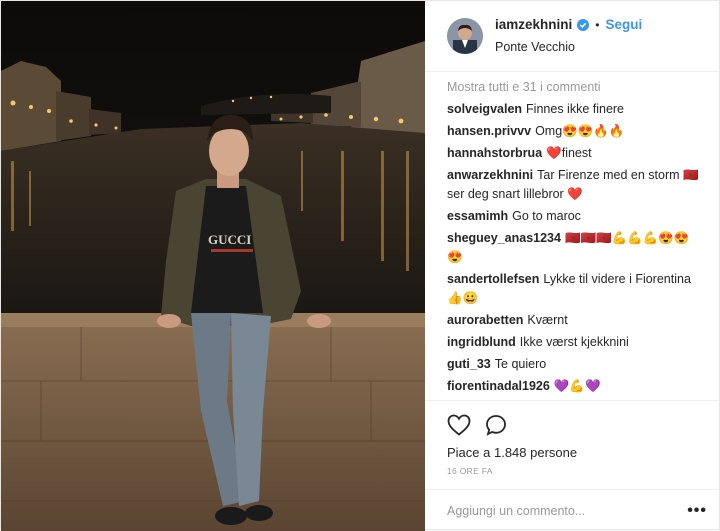 The image size is (720, 531). What do you see at coordinates (470, 471) in the screenshot?
I see `post-timestamp: 16 ORE FA` at bounding box center [470, 471].